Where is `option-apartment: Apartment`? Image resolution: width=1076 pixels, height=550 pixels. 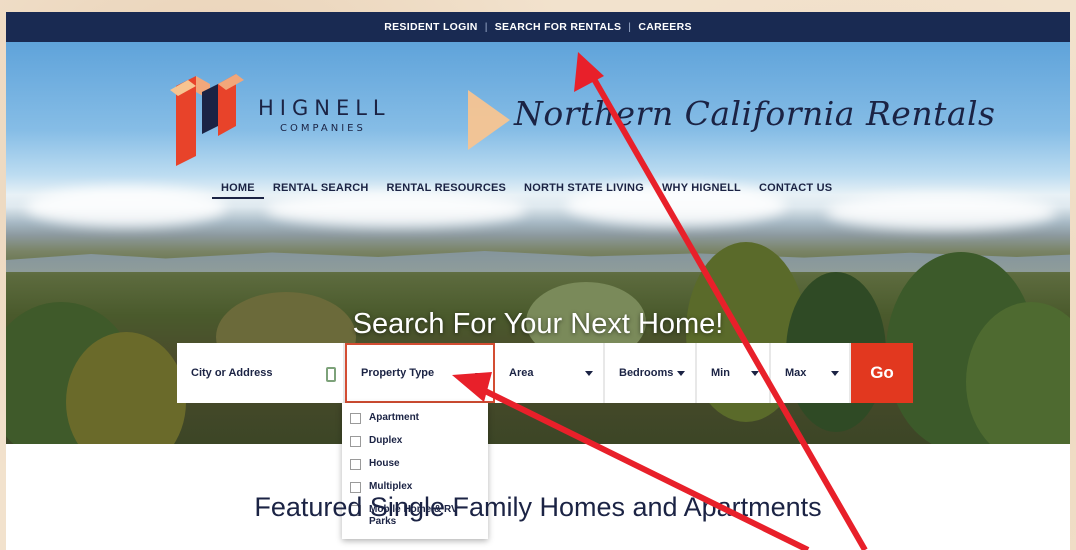 option-apartment: Apartment is located at coordinates (415, 420).